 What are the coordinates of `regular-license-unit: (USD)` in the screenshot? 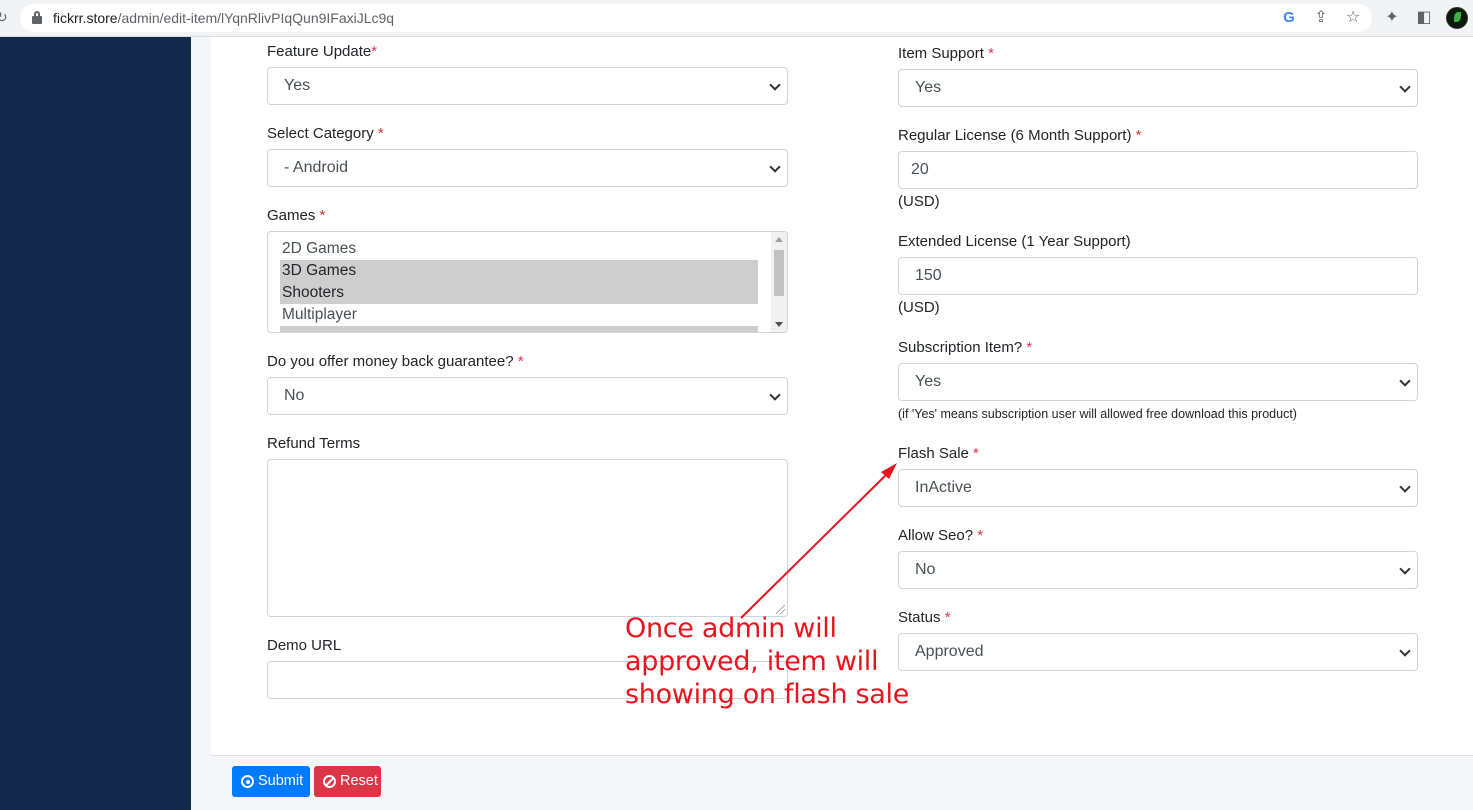 It's located at (919, 201).